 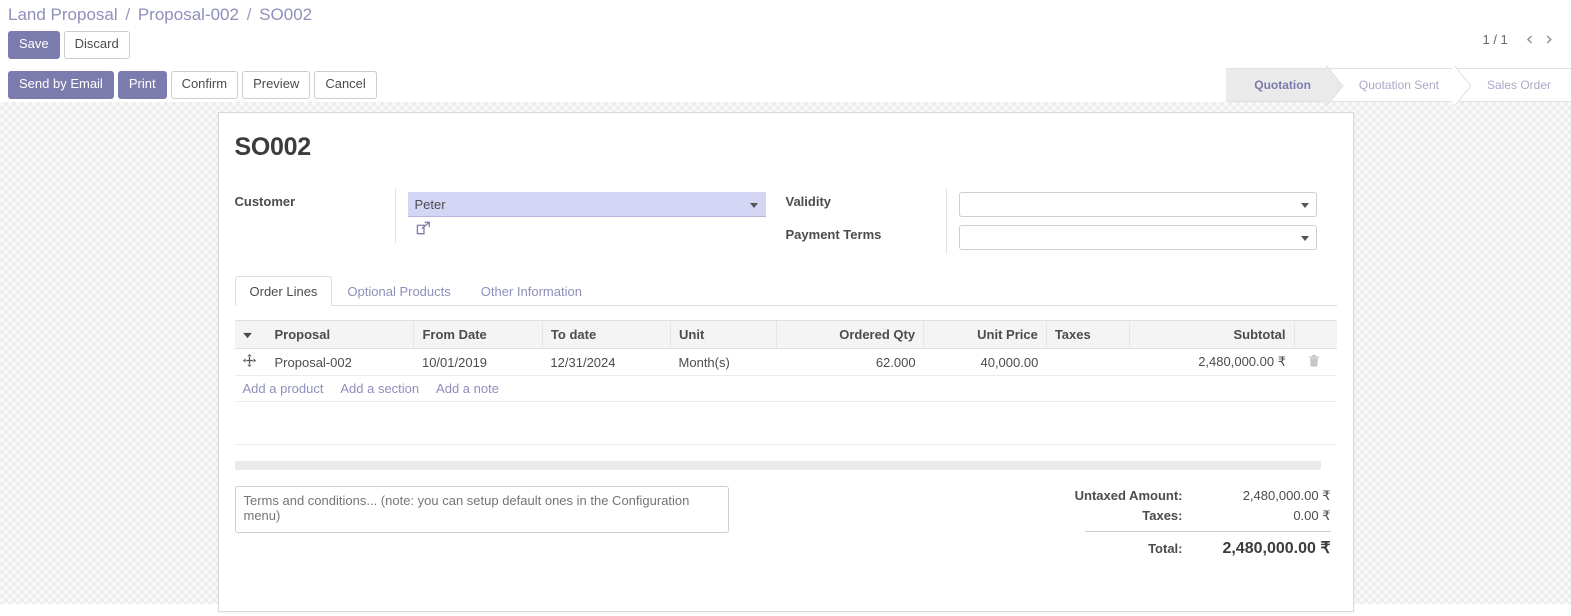 I want to click on form-group-right: Validity Payment Terms, so click(x=1061, y=221).